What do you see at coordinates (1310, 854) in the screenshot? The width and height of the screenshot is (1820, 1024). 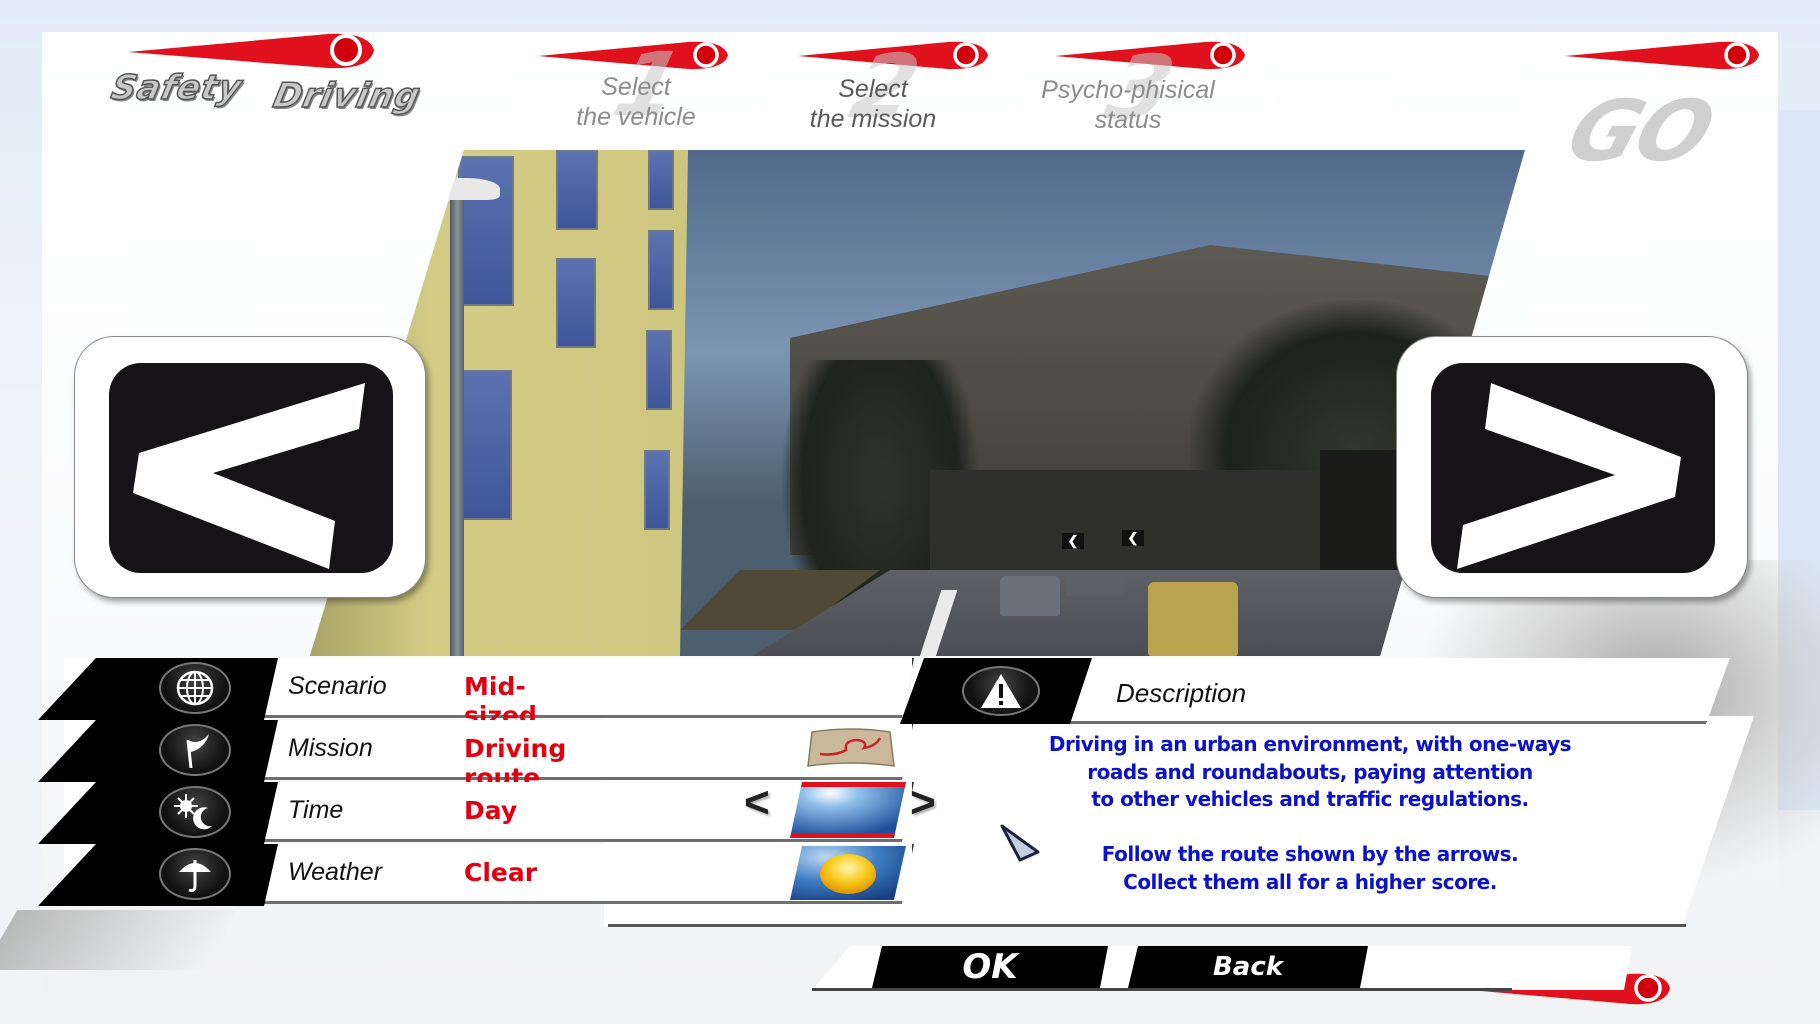 I see `description-line: Follow the route shown by the arrows.` at bounding box center [1310, 854].